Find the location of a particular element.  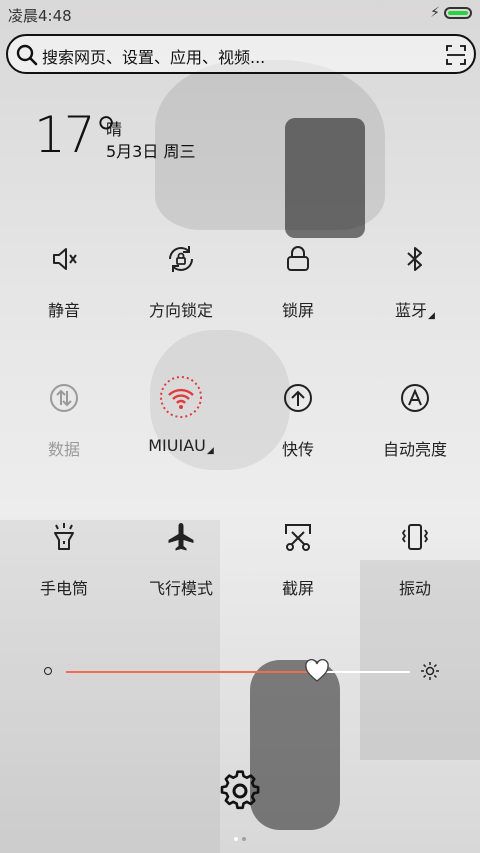

toggle-lock-screen: 锁屏 is located at coordinates (298, 297).